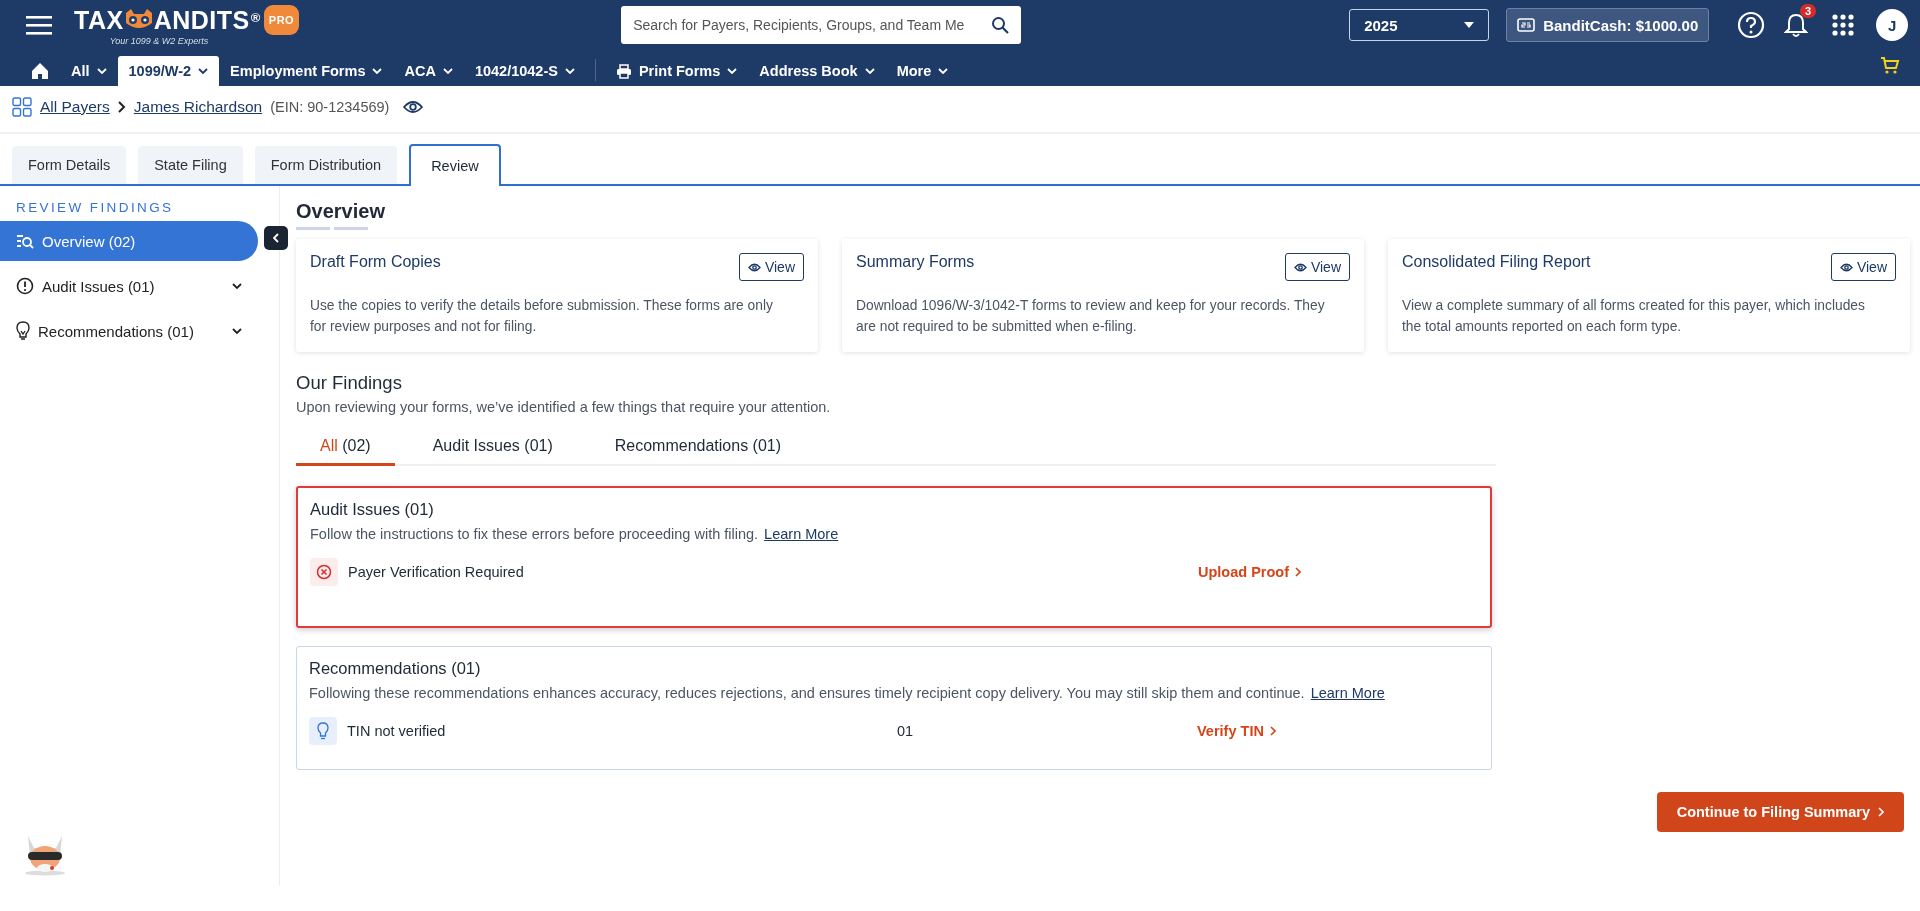 Image resolution: width=1920 pixels, height=911 pixels. I want to click on year-dropdown: 2025, so click(1419, 25).